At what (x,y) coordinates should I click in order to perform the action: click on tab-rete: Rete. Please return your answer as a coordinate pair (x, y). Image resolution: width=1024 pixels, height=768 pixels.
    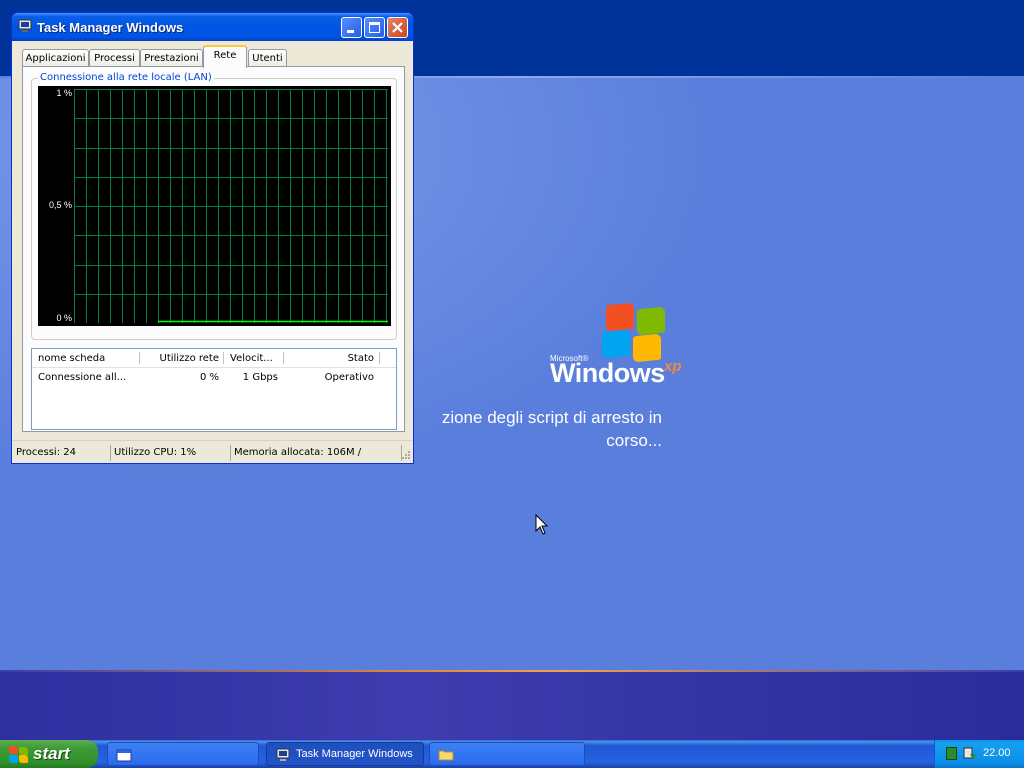
    Looking at the image, I should click on (225, 56).